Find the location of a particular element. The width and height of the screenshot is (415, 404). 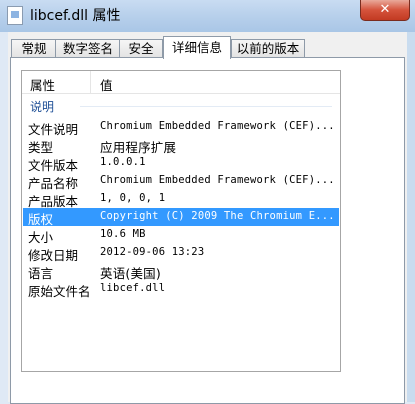

column-header-property: 属性 is located at coordinates (42, 84).